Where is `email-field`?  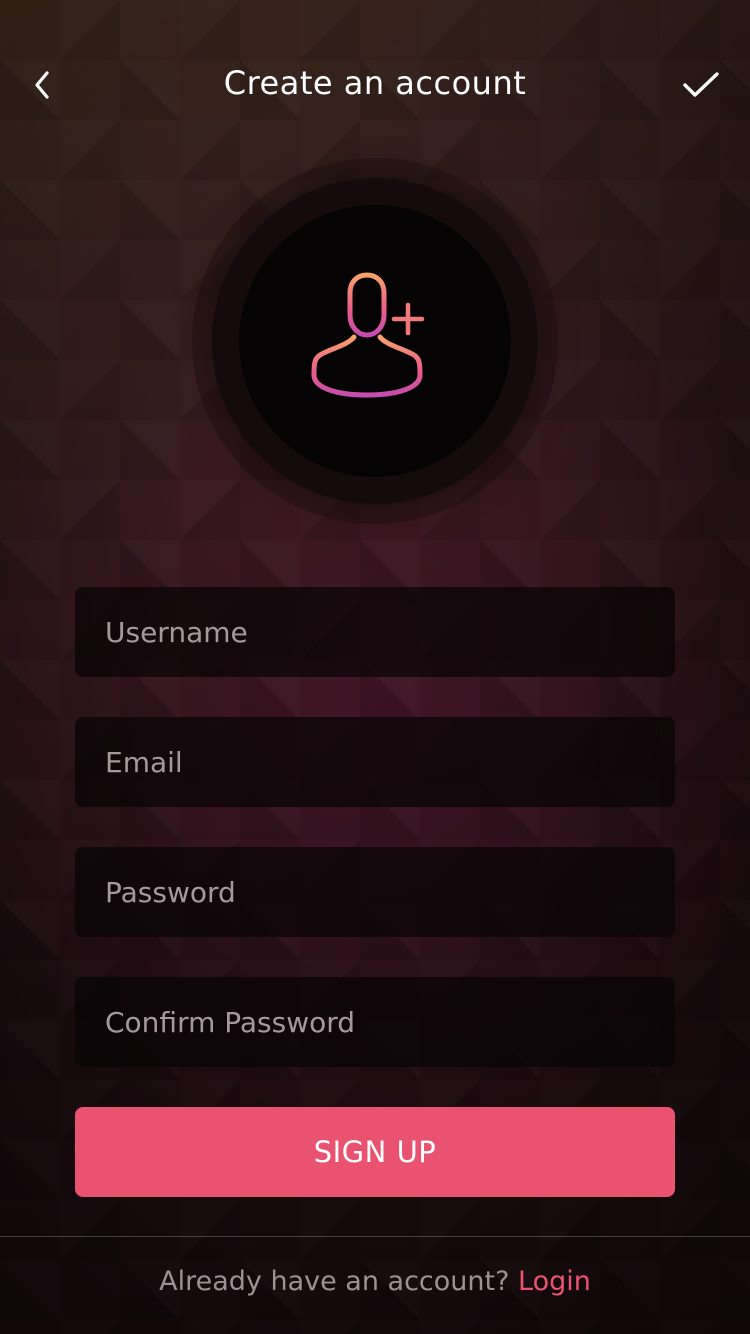
email-field is located at coordinates (375, 762).